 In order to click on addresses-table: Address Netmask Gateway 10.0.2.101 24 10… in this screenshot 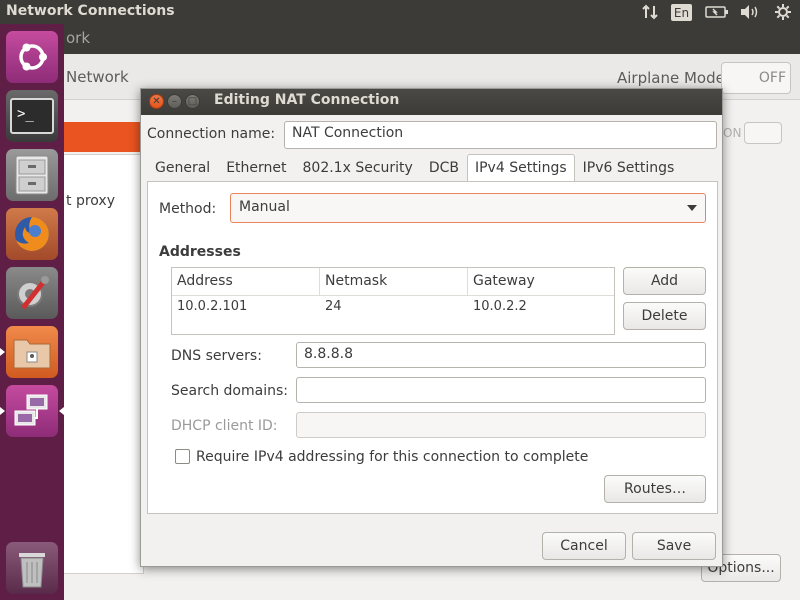, I will do `click(393, 301)`.